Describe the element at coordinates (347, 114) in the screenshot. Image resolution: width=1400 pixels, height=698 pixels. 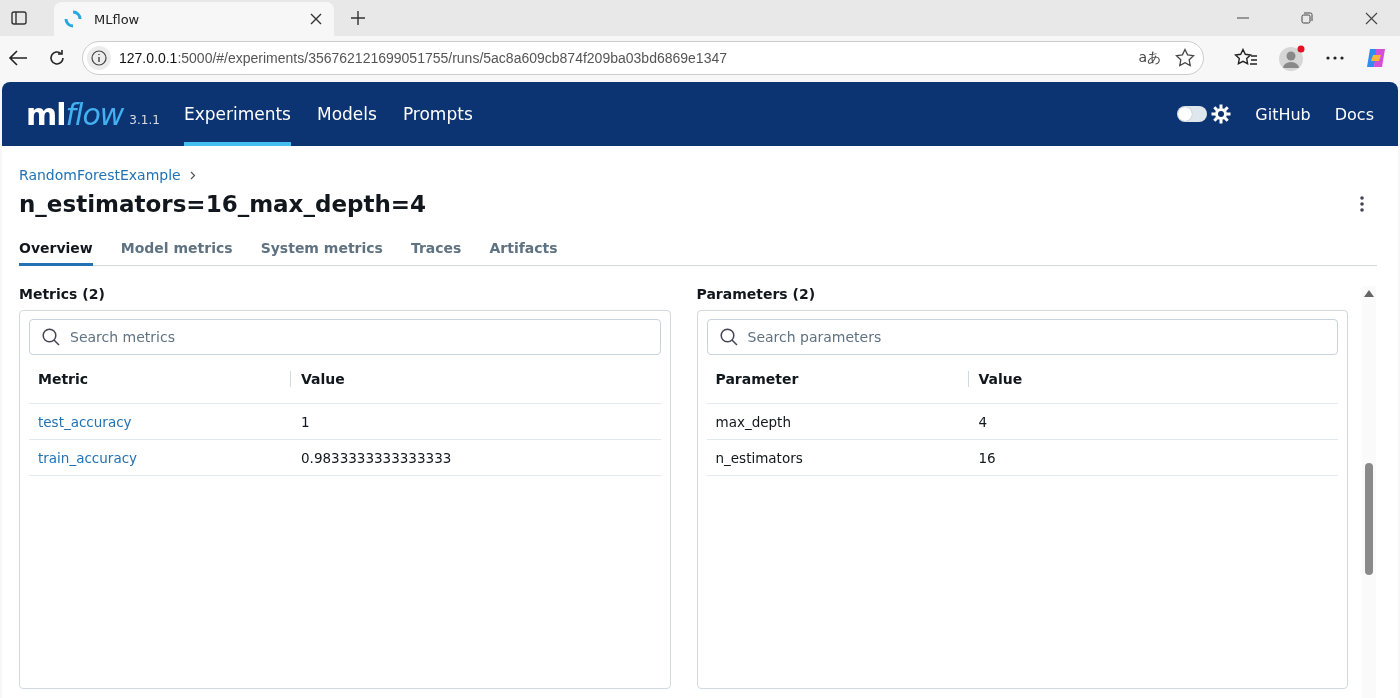
I see `nav-link: Models` at that location.